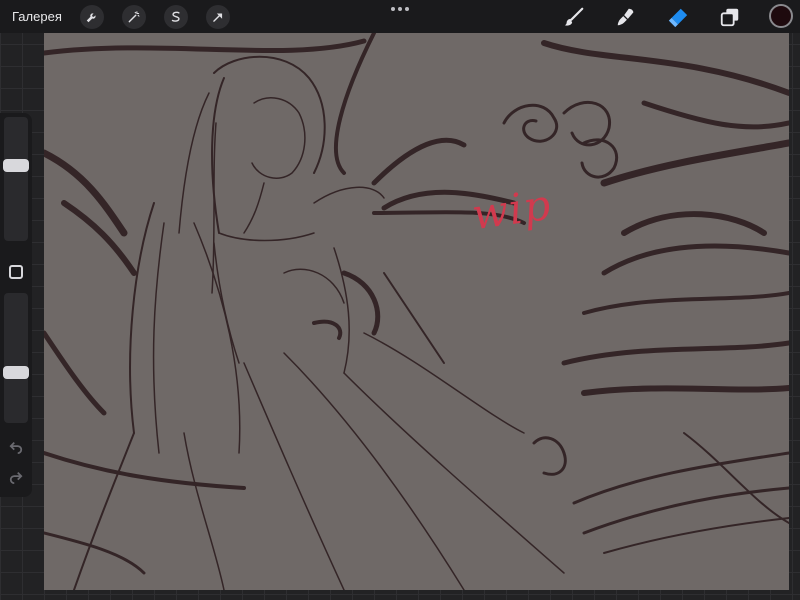 The width and height of the screenshot is (800, 600). I want to click on left-sidebar, so click(16, 305).